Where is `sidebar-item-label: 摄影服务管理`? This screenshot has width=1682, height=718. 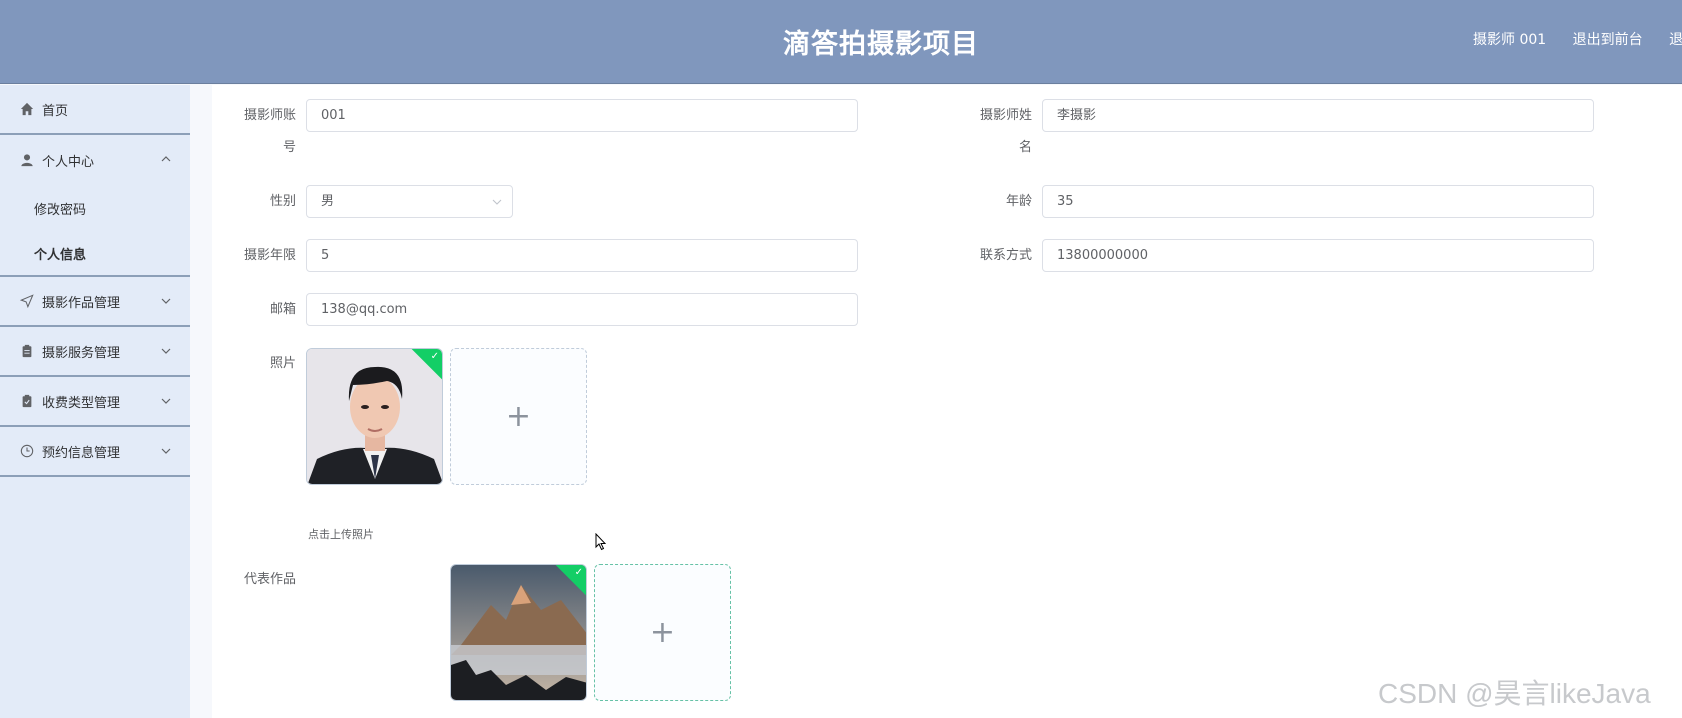 sidebar-item-label: 摄影服务管理 is located at coordinates (81, 353).